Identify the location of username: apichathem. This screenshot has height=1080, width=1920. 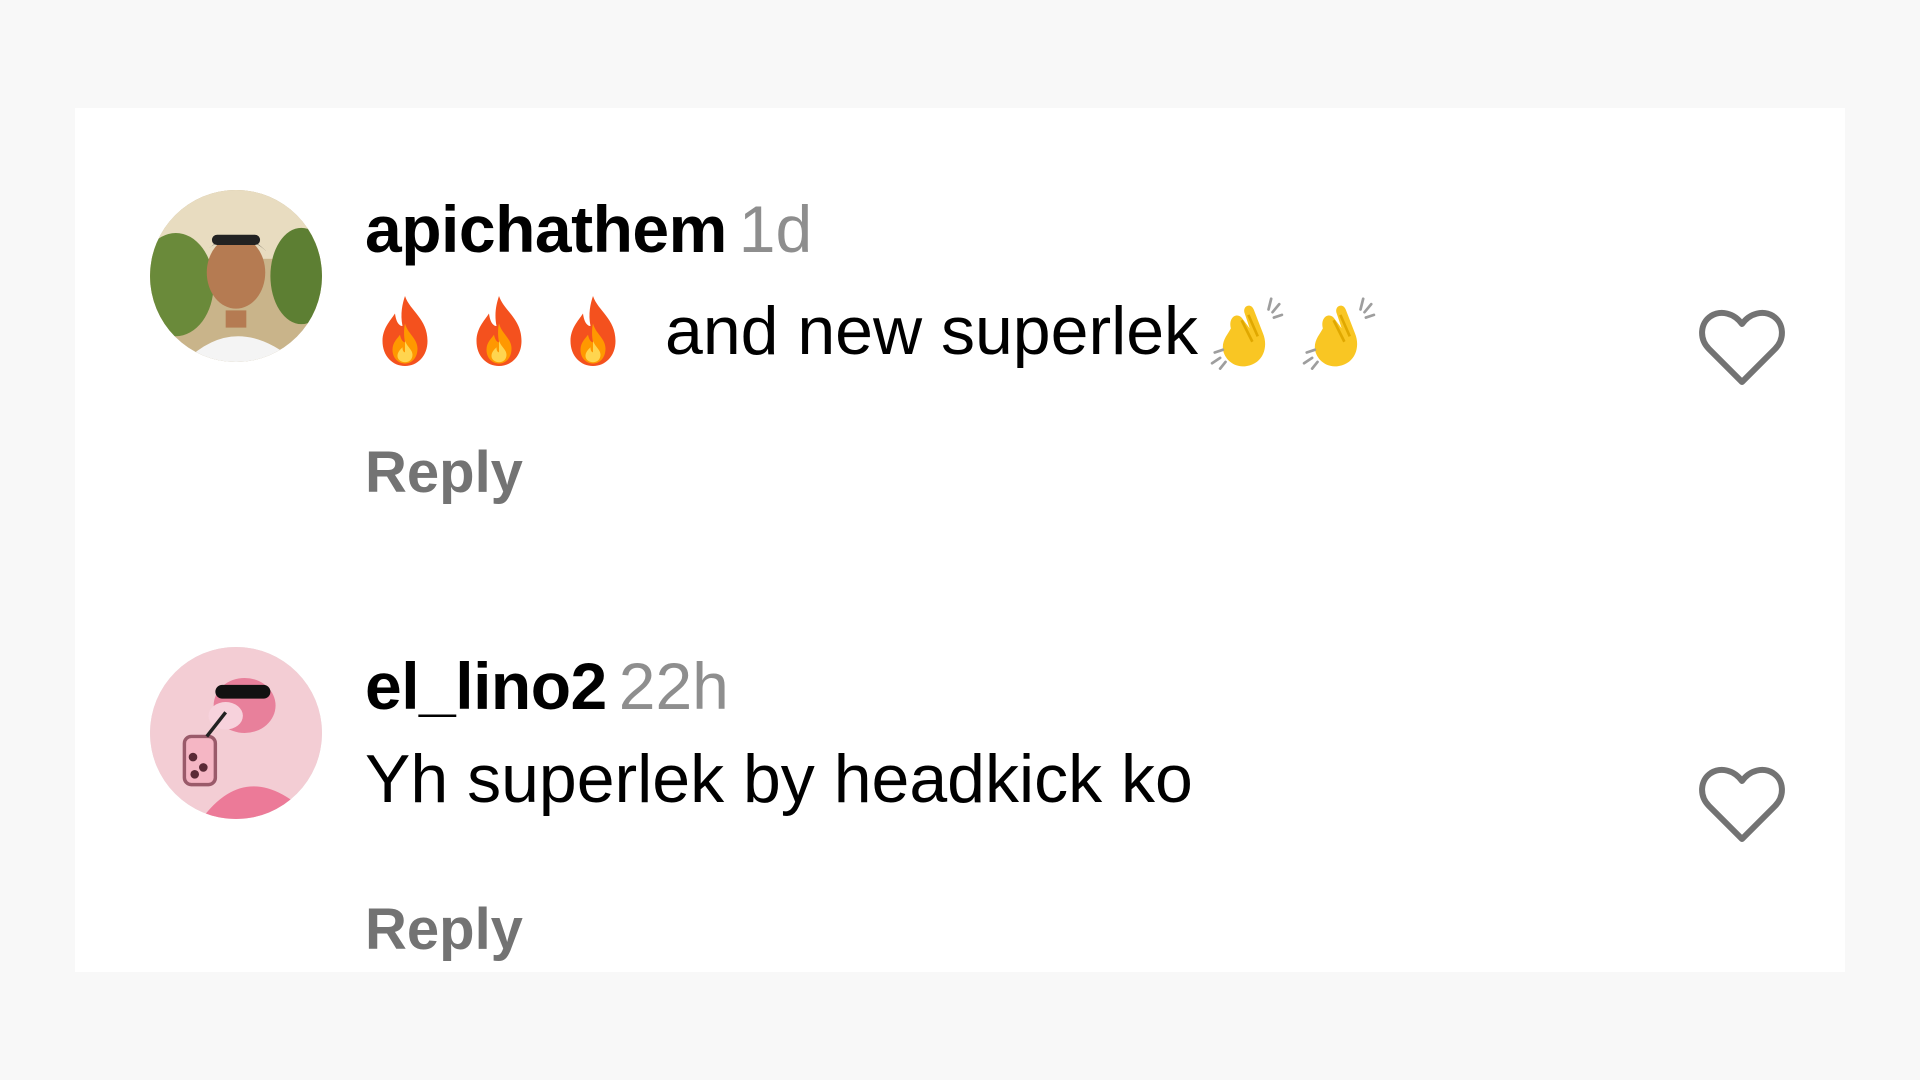
(546, 229).